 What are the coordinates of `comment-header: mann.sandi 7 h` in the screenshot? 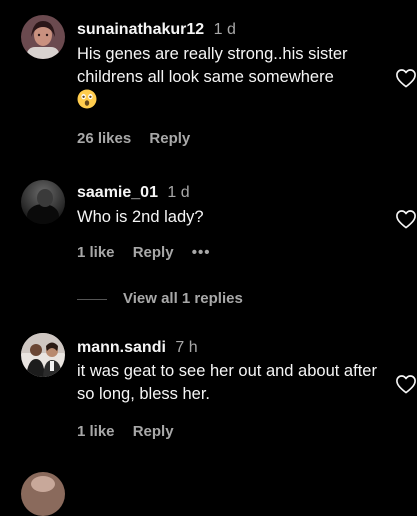 It's located at (137, 348).